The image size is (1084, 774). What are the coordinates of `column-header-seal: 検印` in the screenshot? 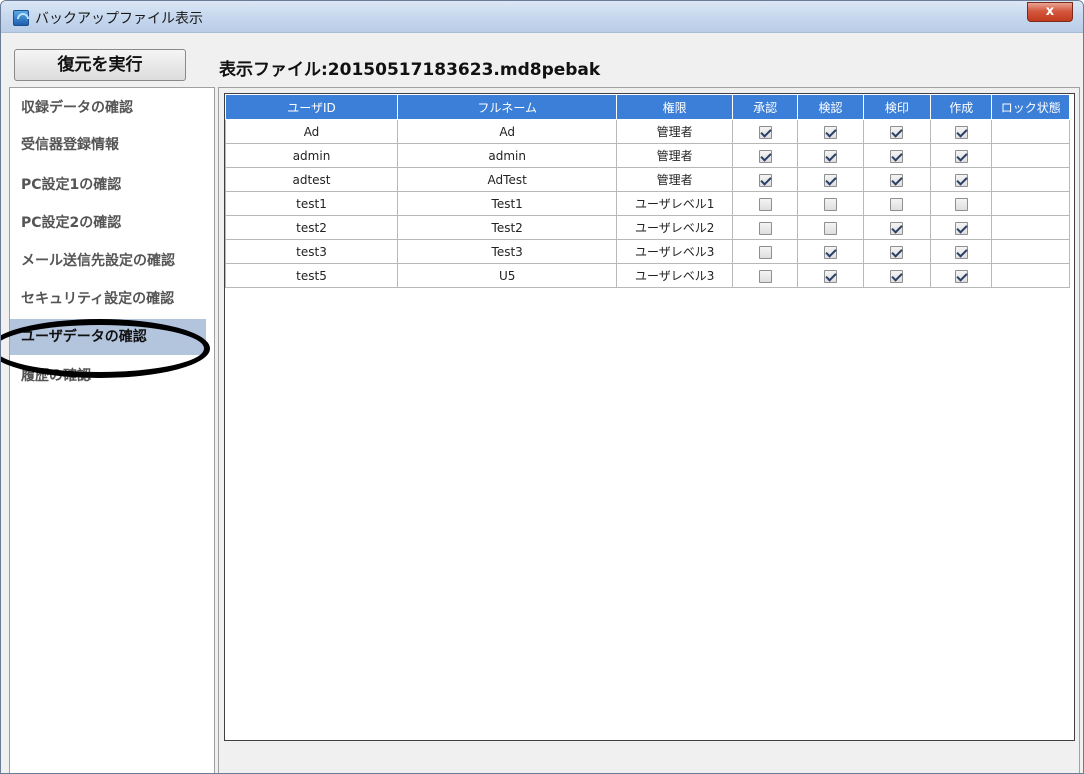 It's located at (897, 107).